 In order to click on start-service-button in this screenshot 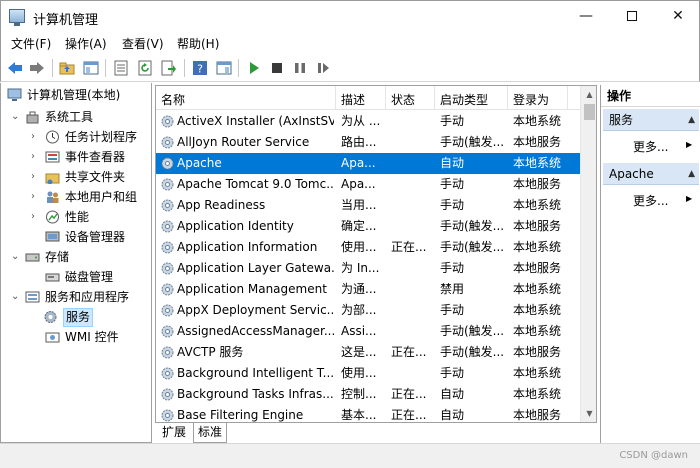, I will do `click(254, 68)`.